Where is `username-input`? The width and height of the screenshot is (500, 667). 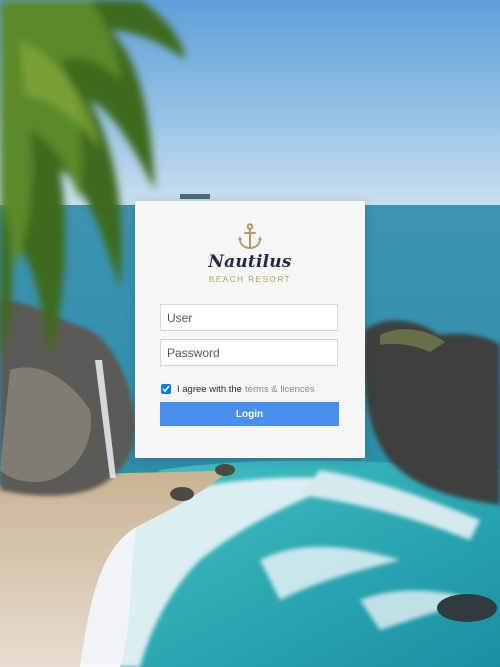 username-input is located at coordinates (249, 317).